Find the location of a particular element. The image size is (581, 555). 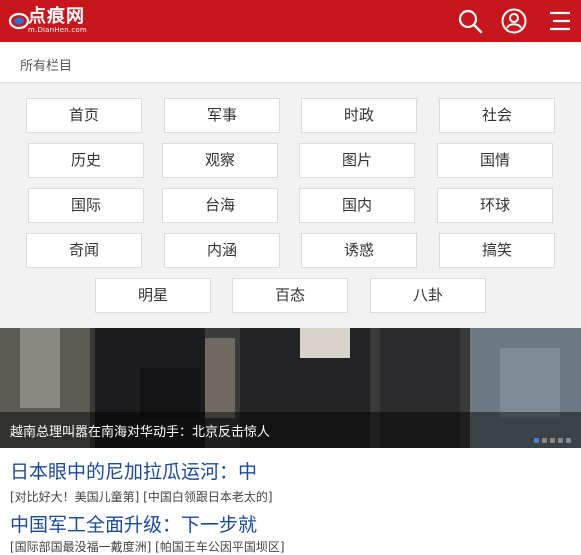

menu-button is located at coordinates (560, 21).